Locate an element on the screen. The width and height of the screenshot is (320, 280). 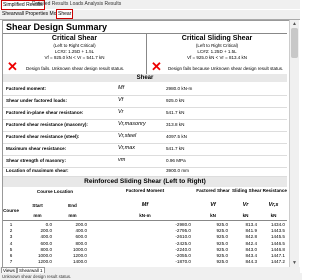
cell-vr: 843.0 is located at coordinates (251, 249).